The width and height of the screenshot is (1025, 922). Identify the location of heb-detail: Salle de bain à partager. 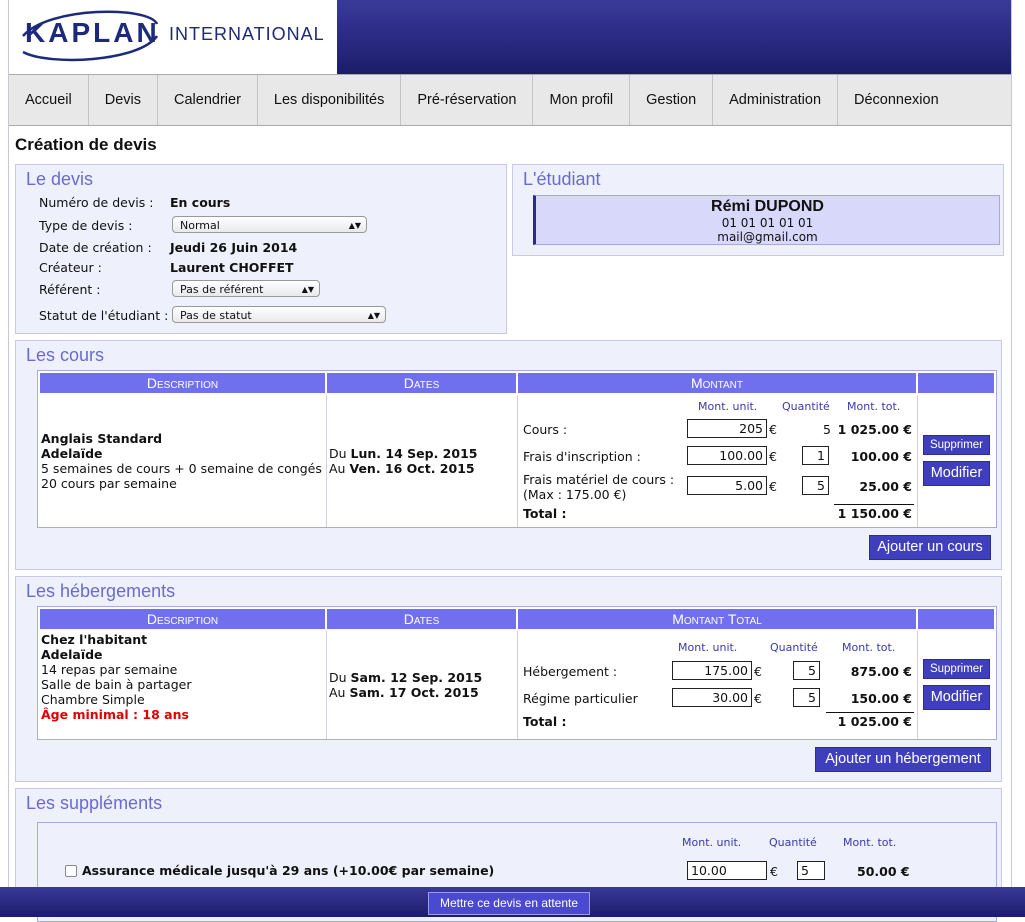
(116, 684).